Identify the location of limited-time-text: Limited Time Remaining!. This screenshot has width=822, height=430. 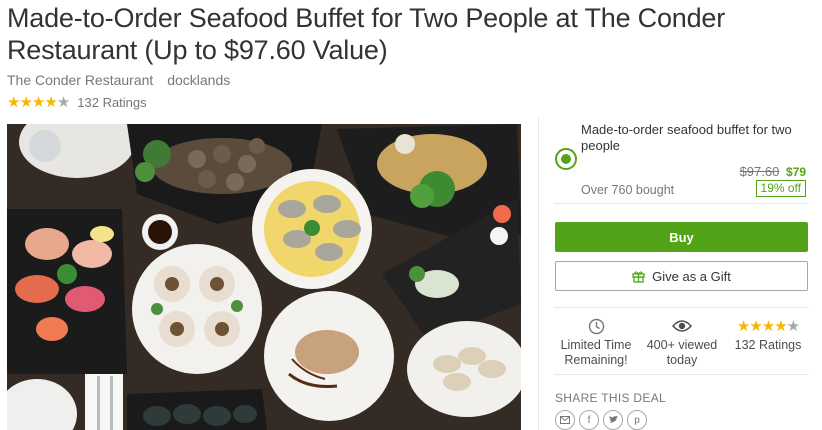
(596, 352).